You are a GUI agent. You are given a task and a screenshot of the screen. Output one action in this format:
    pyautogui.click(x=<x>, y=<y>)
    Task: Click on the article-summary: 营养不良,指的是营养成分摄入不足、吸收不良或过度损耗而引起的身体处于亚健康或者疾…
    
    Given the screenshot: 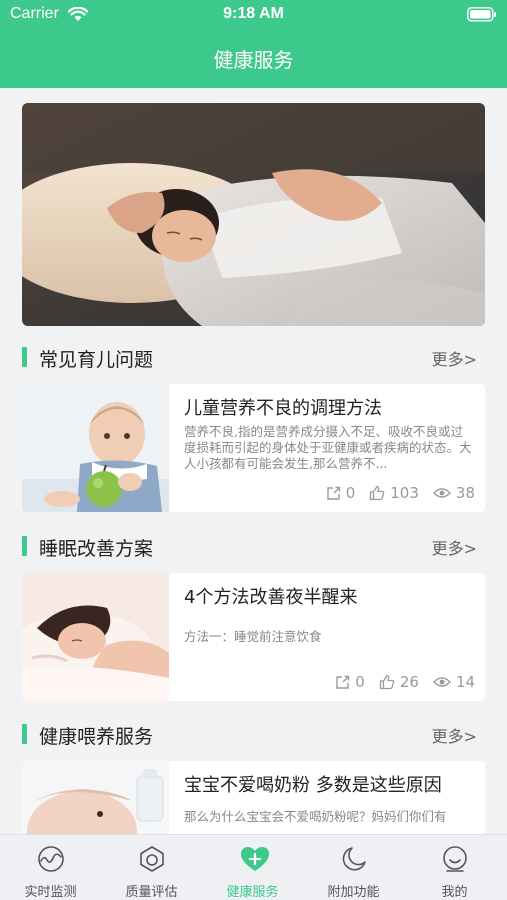 What is the action you would take?
    pyautogui.click(x=328, y=447)
    